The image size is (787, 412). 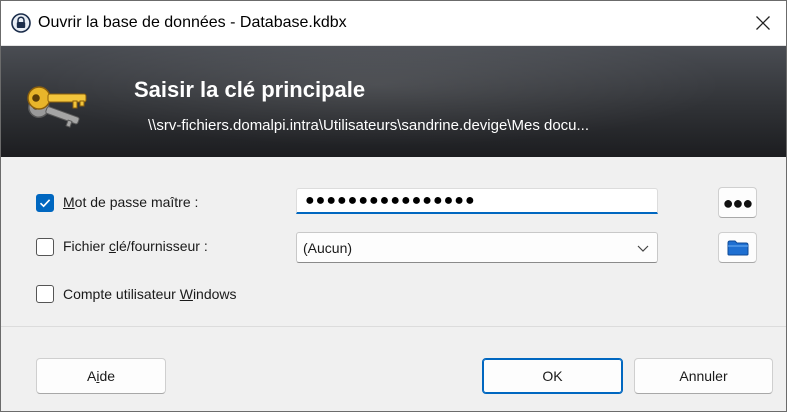 I want to click on master-password-label: Mot de passe maître :, so click(x=130, y=202).